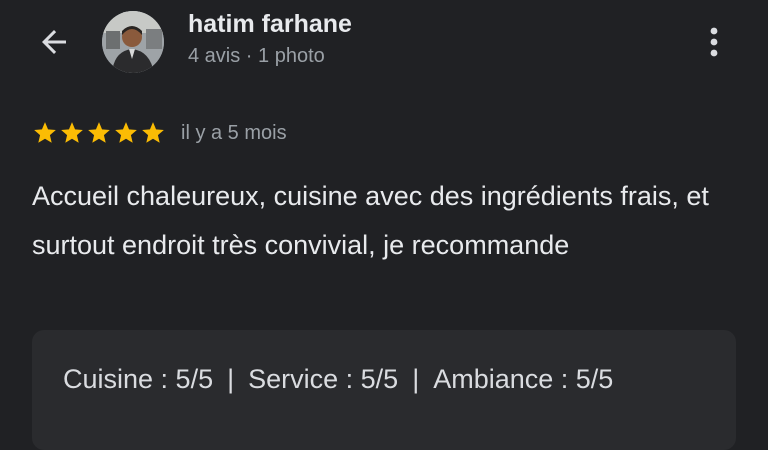  What do you see at coordinates (234, 132) in the screenshot?
I see `review-time: il y a 5 mois` at bounding box center [234, 132].